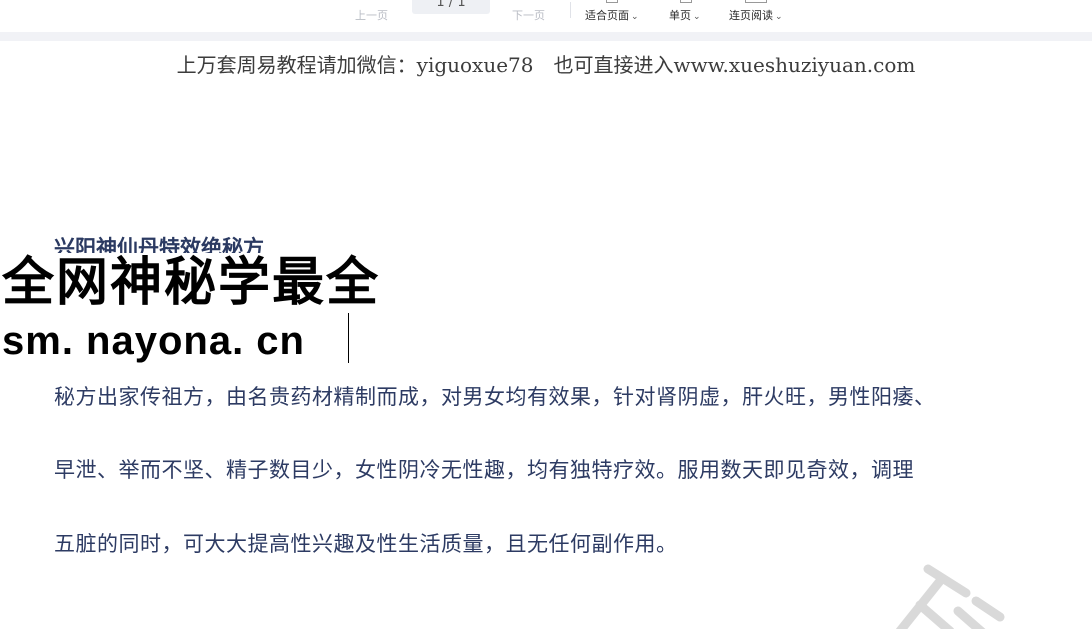  What do you see at coordinates (680, 15) in the screenshot?
I see `single-page-label: 单页` at bounding box center [680, 15].